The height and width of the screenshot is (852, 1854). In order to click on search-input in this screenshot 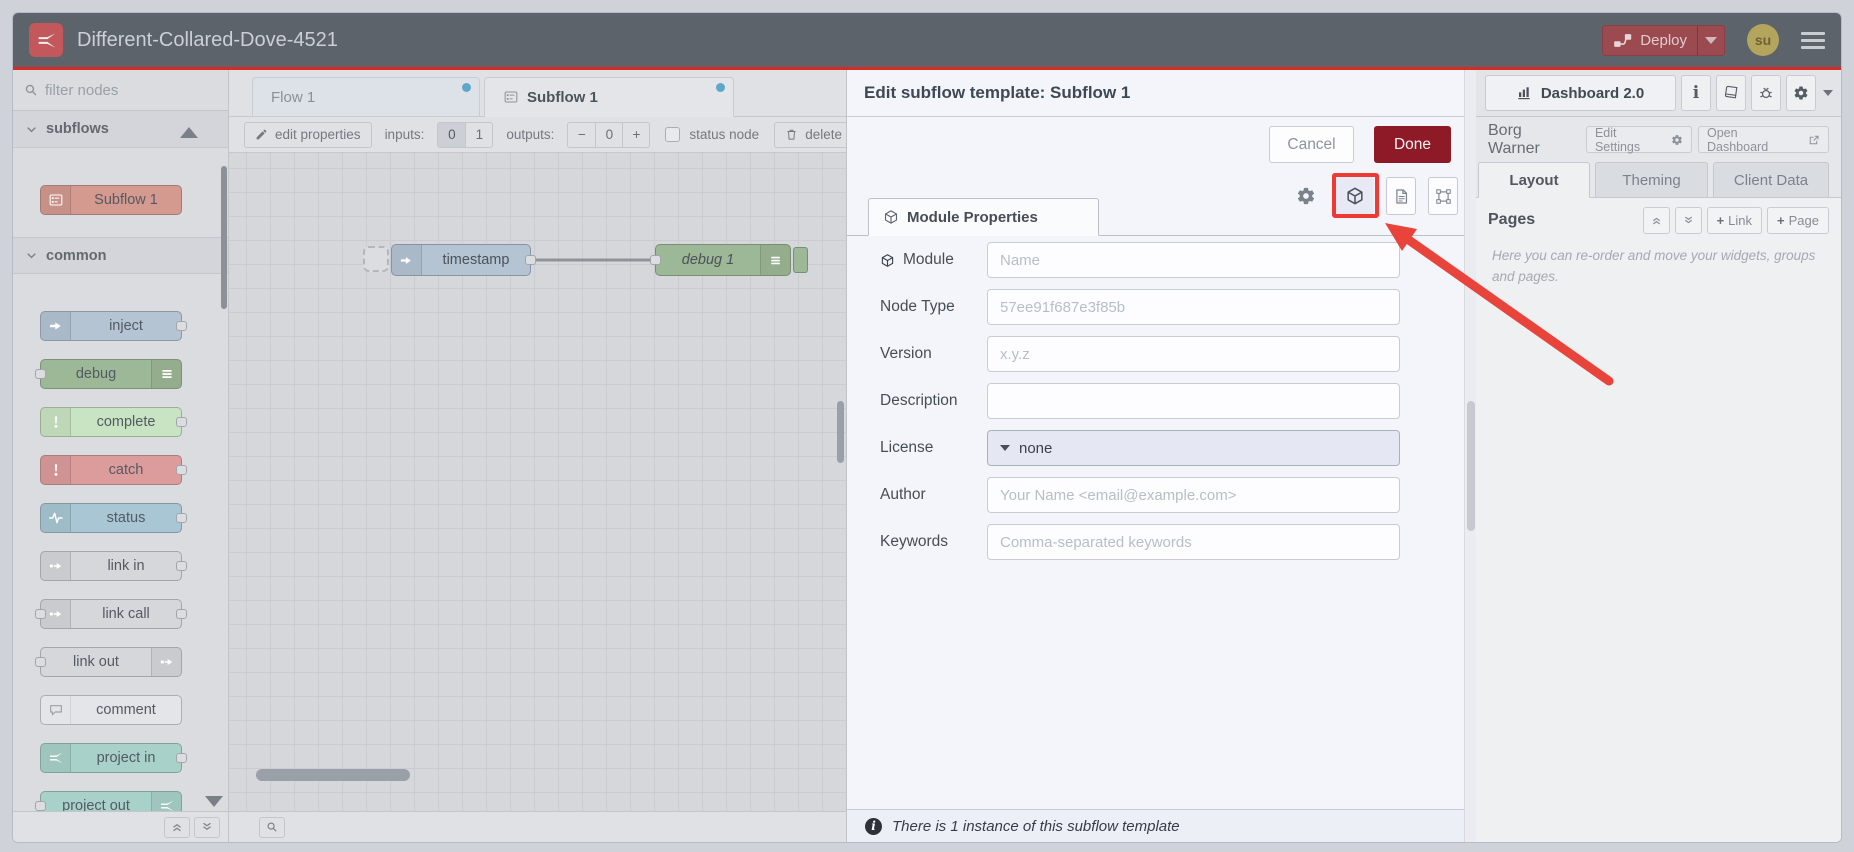, I will do `click(120, 90)`.